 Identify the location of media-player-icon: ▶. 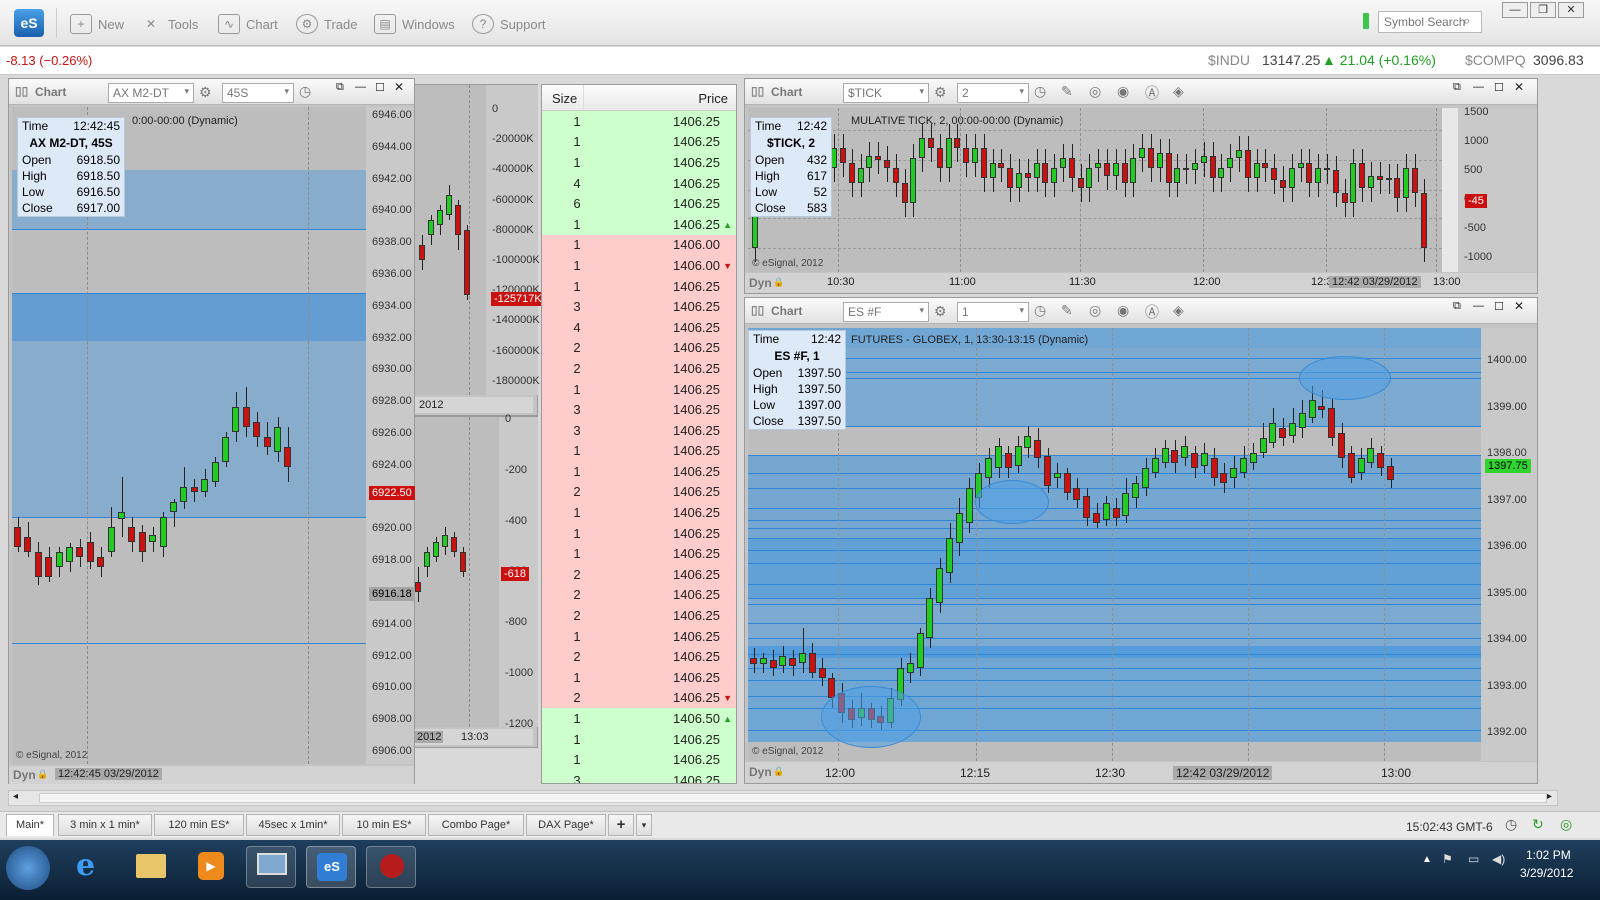
(211, 867).